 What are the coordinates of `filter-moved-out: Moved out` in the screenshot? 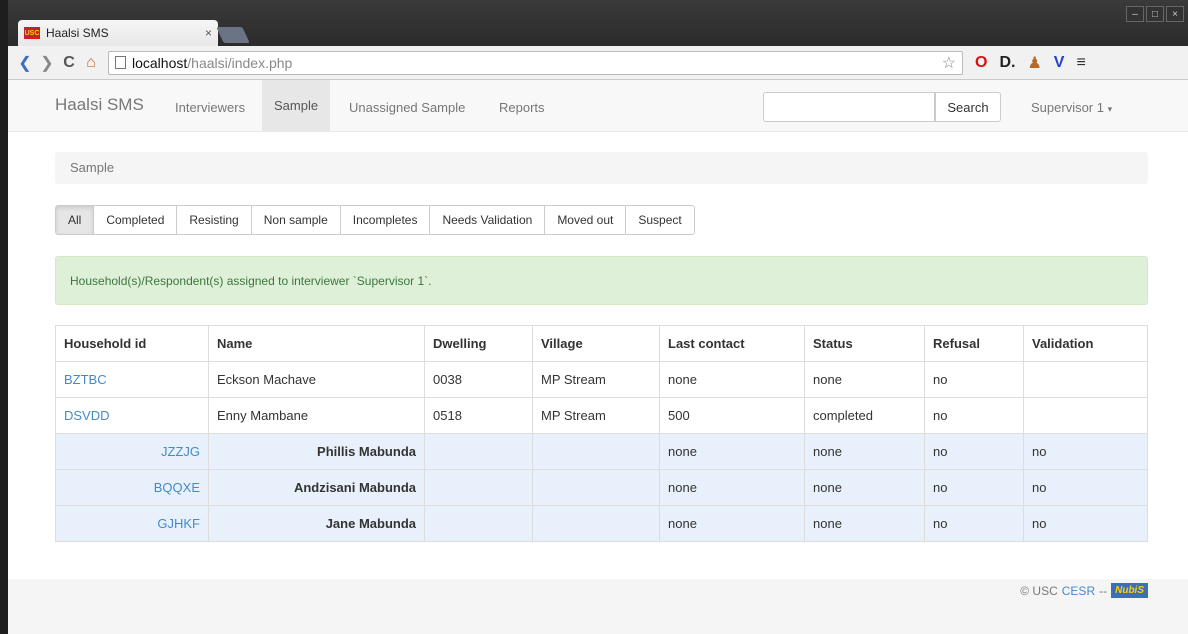 It's located at (585, 220).